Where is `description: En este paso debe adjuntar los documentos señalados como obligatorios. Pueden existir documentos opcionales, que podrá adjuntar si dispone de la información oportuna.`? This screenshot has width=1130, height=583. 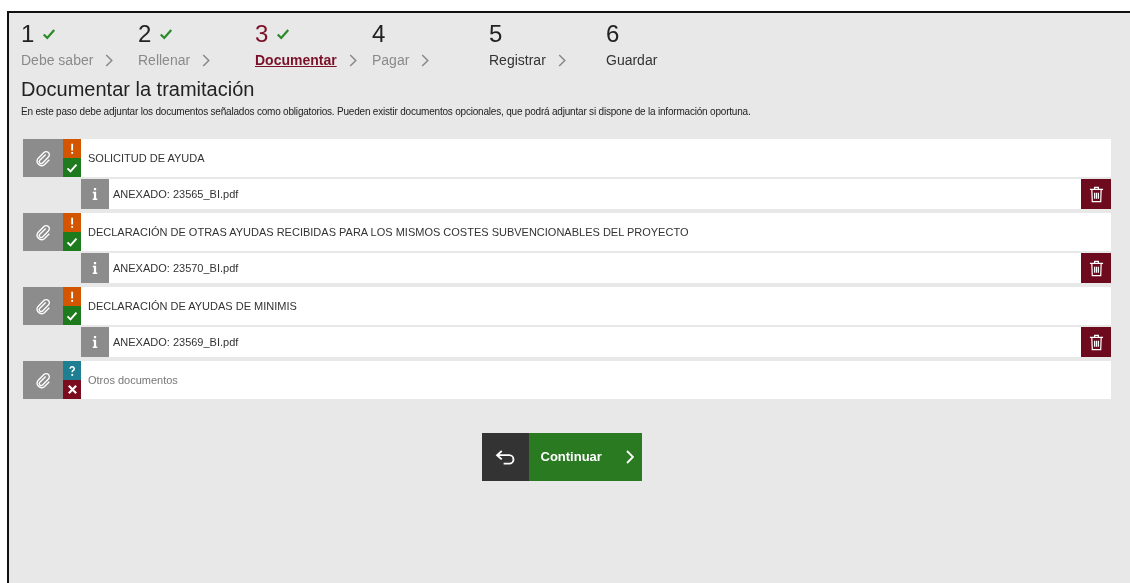
description: En este paso debe adjuntar los documentos señalados como obligatorios. Pueden existir documentos opcionales, que podrá adjuntar si dispone de la información oportuna. is located at coordinates (386, 112).